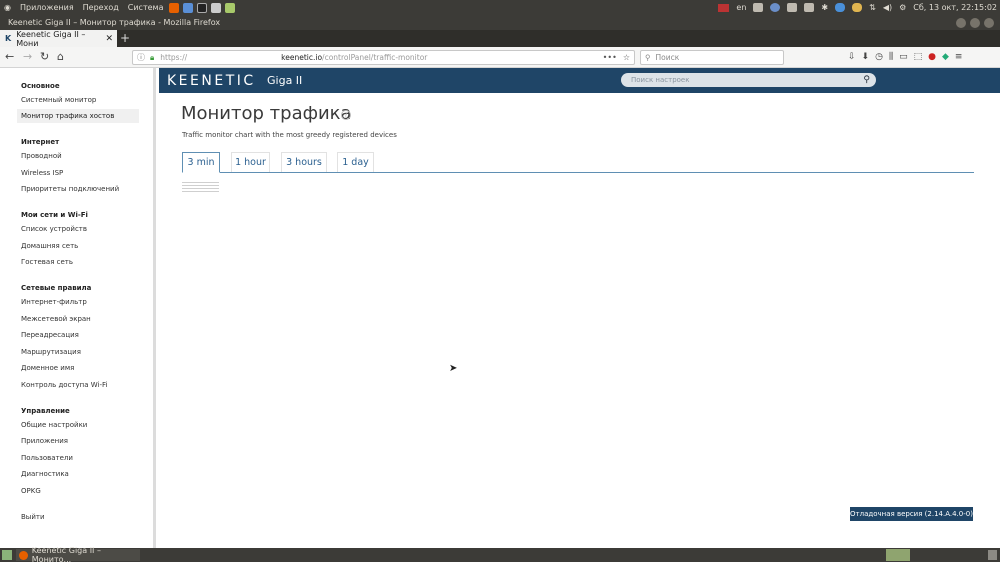  I want to click on sidebar-item-routing: Маршрутизация, so click(51, 352).